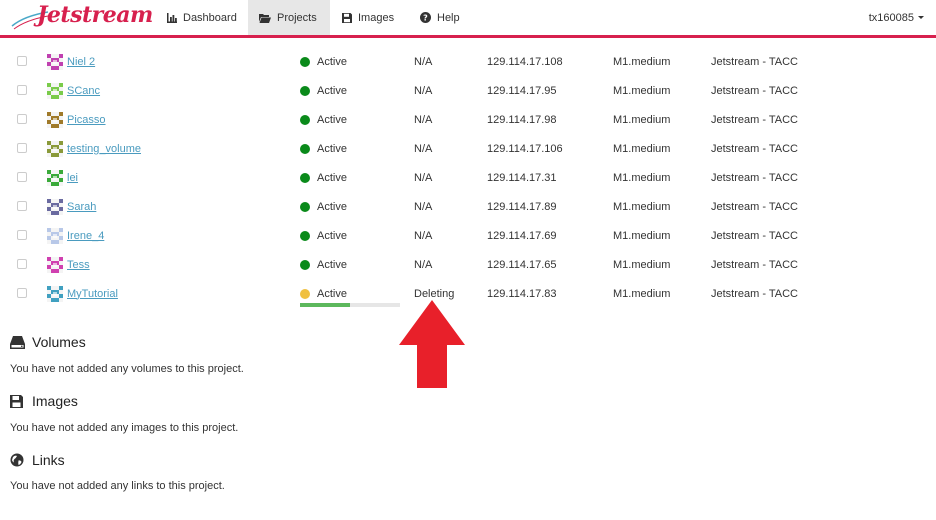 The height and width of the screenshot is (520, 936). I want to click on nav-help: ? Help, so click(438, 17).